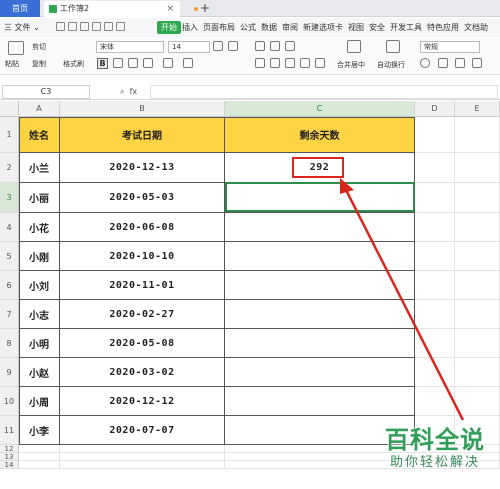  Describe the element at coordinates (233, 46) in the screenshot. I see `decrease-font-icon` at that location.